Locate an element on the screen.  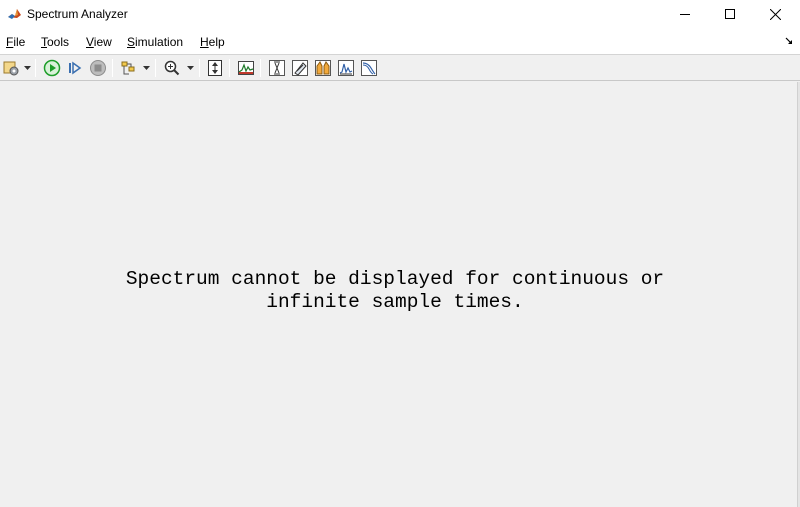
maximize-button is located at coordinates (730, 14).